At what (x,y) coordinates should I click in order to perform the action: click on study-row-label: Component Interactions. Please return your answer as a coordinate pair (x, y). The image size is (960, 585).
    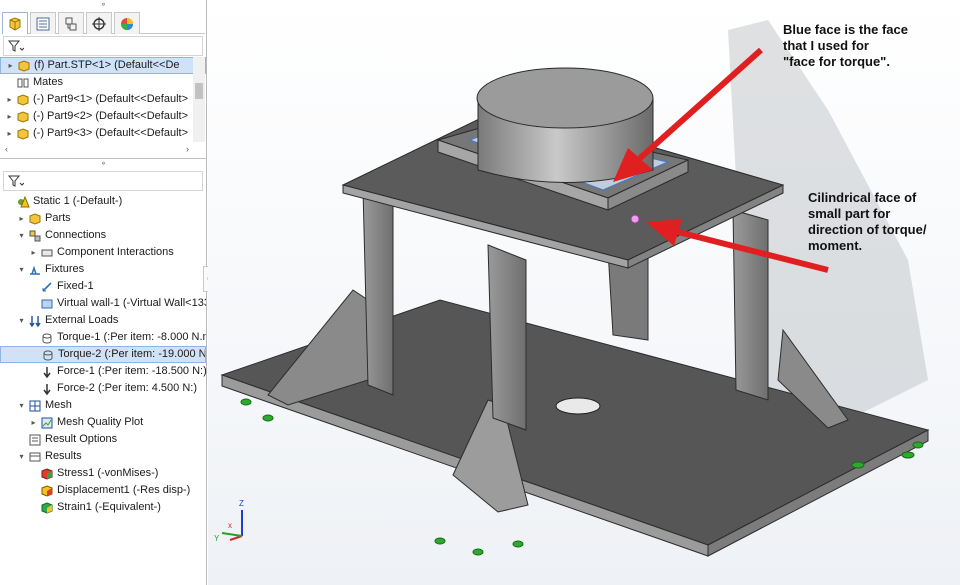
    Looking at the image, I should click on (115, 252).